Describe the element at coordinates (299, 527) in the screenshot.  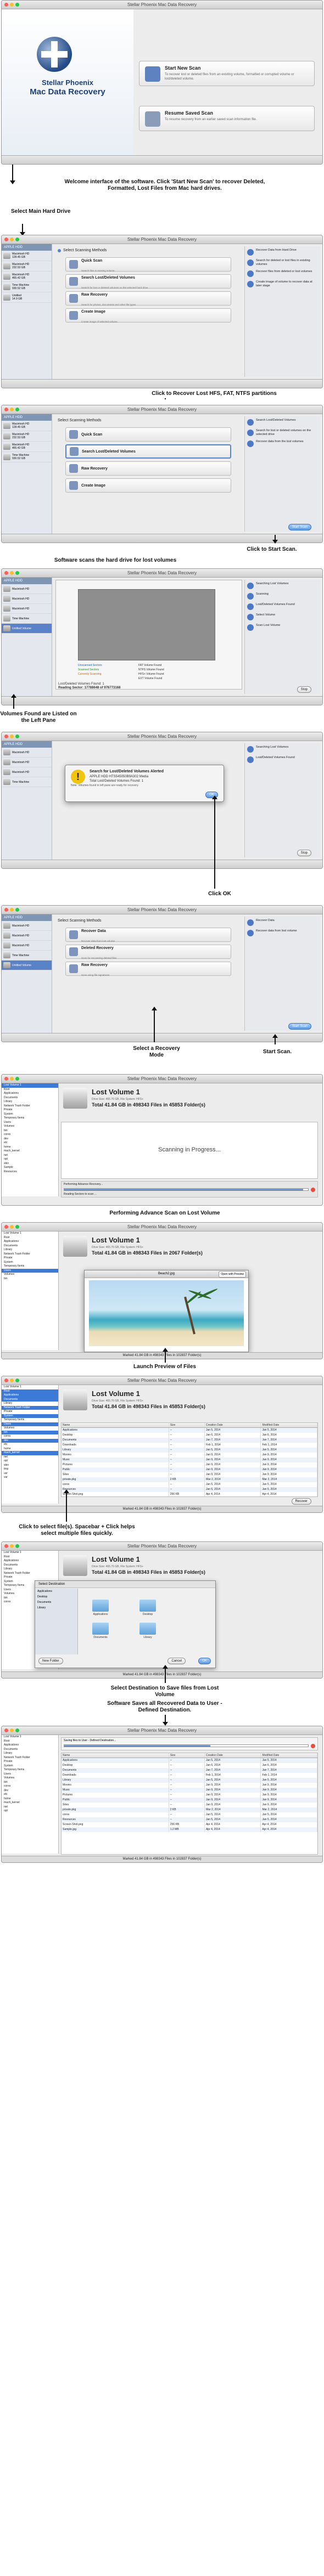
I see `start-scan-button: Start Scan` at that location.